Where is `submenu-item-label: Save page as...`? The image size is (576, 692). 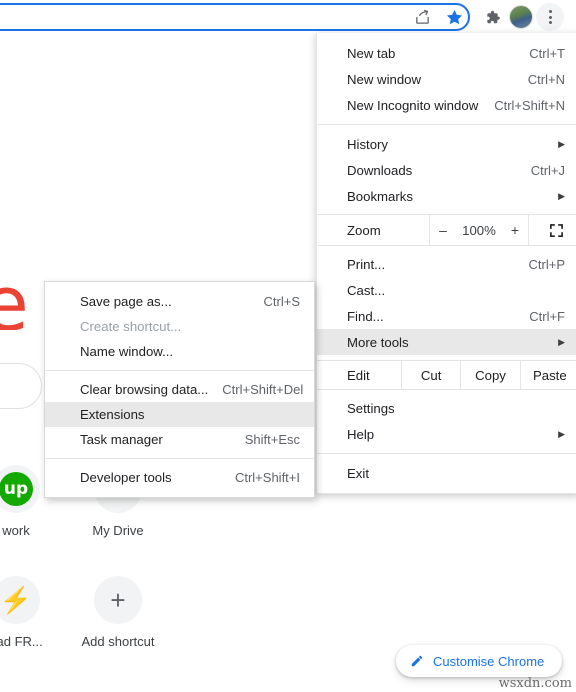
submenu-item-label: Save page as... is located at coordinates (126, 301).